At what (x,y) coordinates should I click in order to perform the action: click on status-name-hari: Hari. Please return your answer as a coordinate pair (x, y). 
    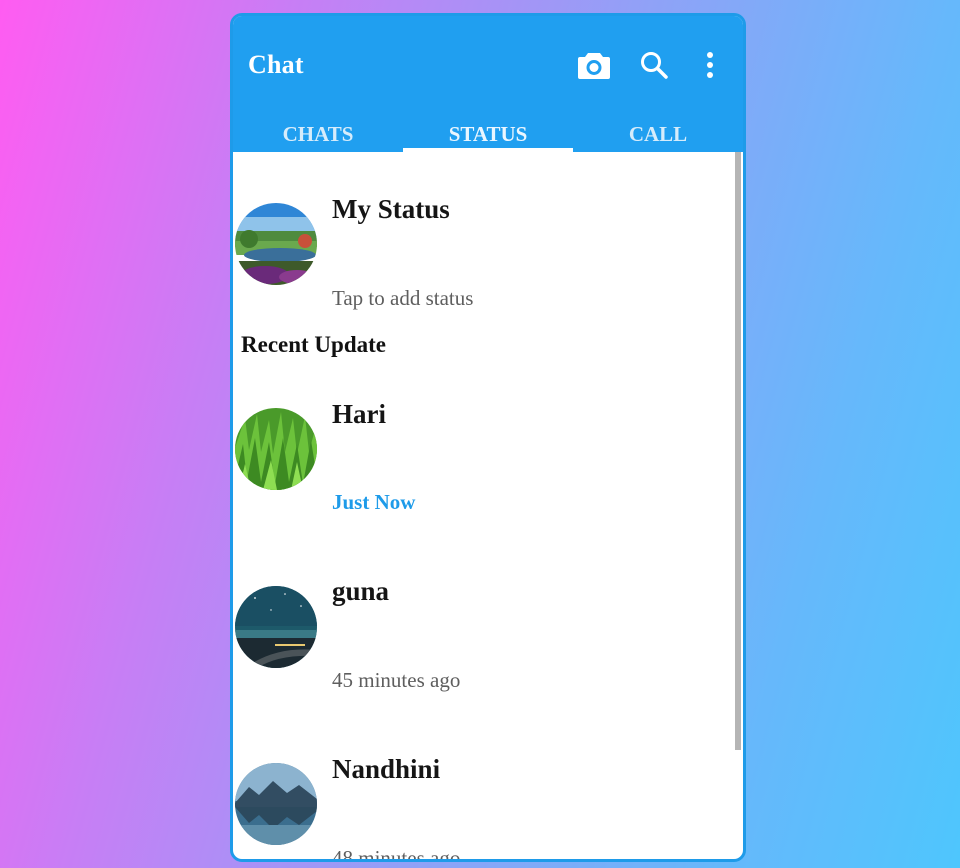
    Looking at the image, I should click on (359, 414).